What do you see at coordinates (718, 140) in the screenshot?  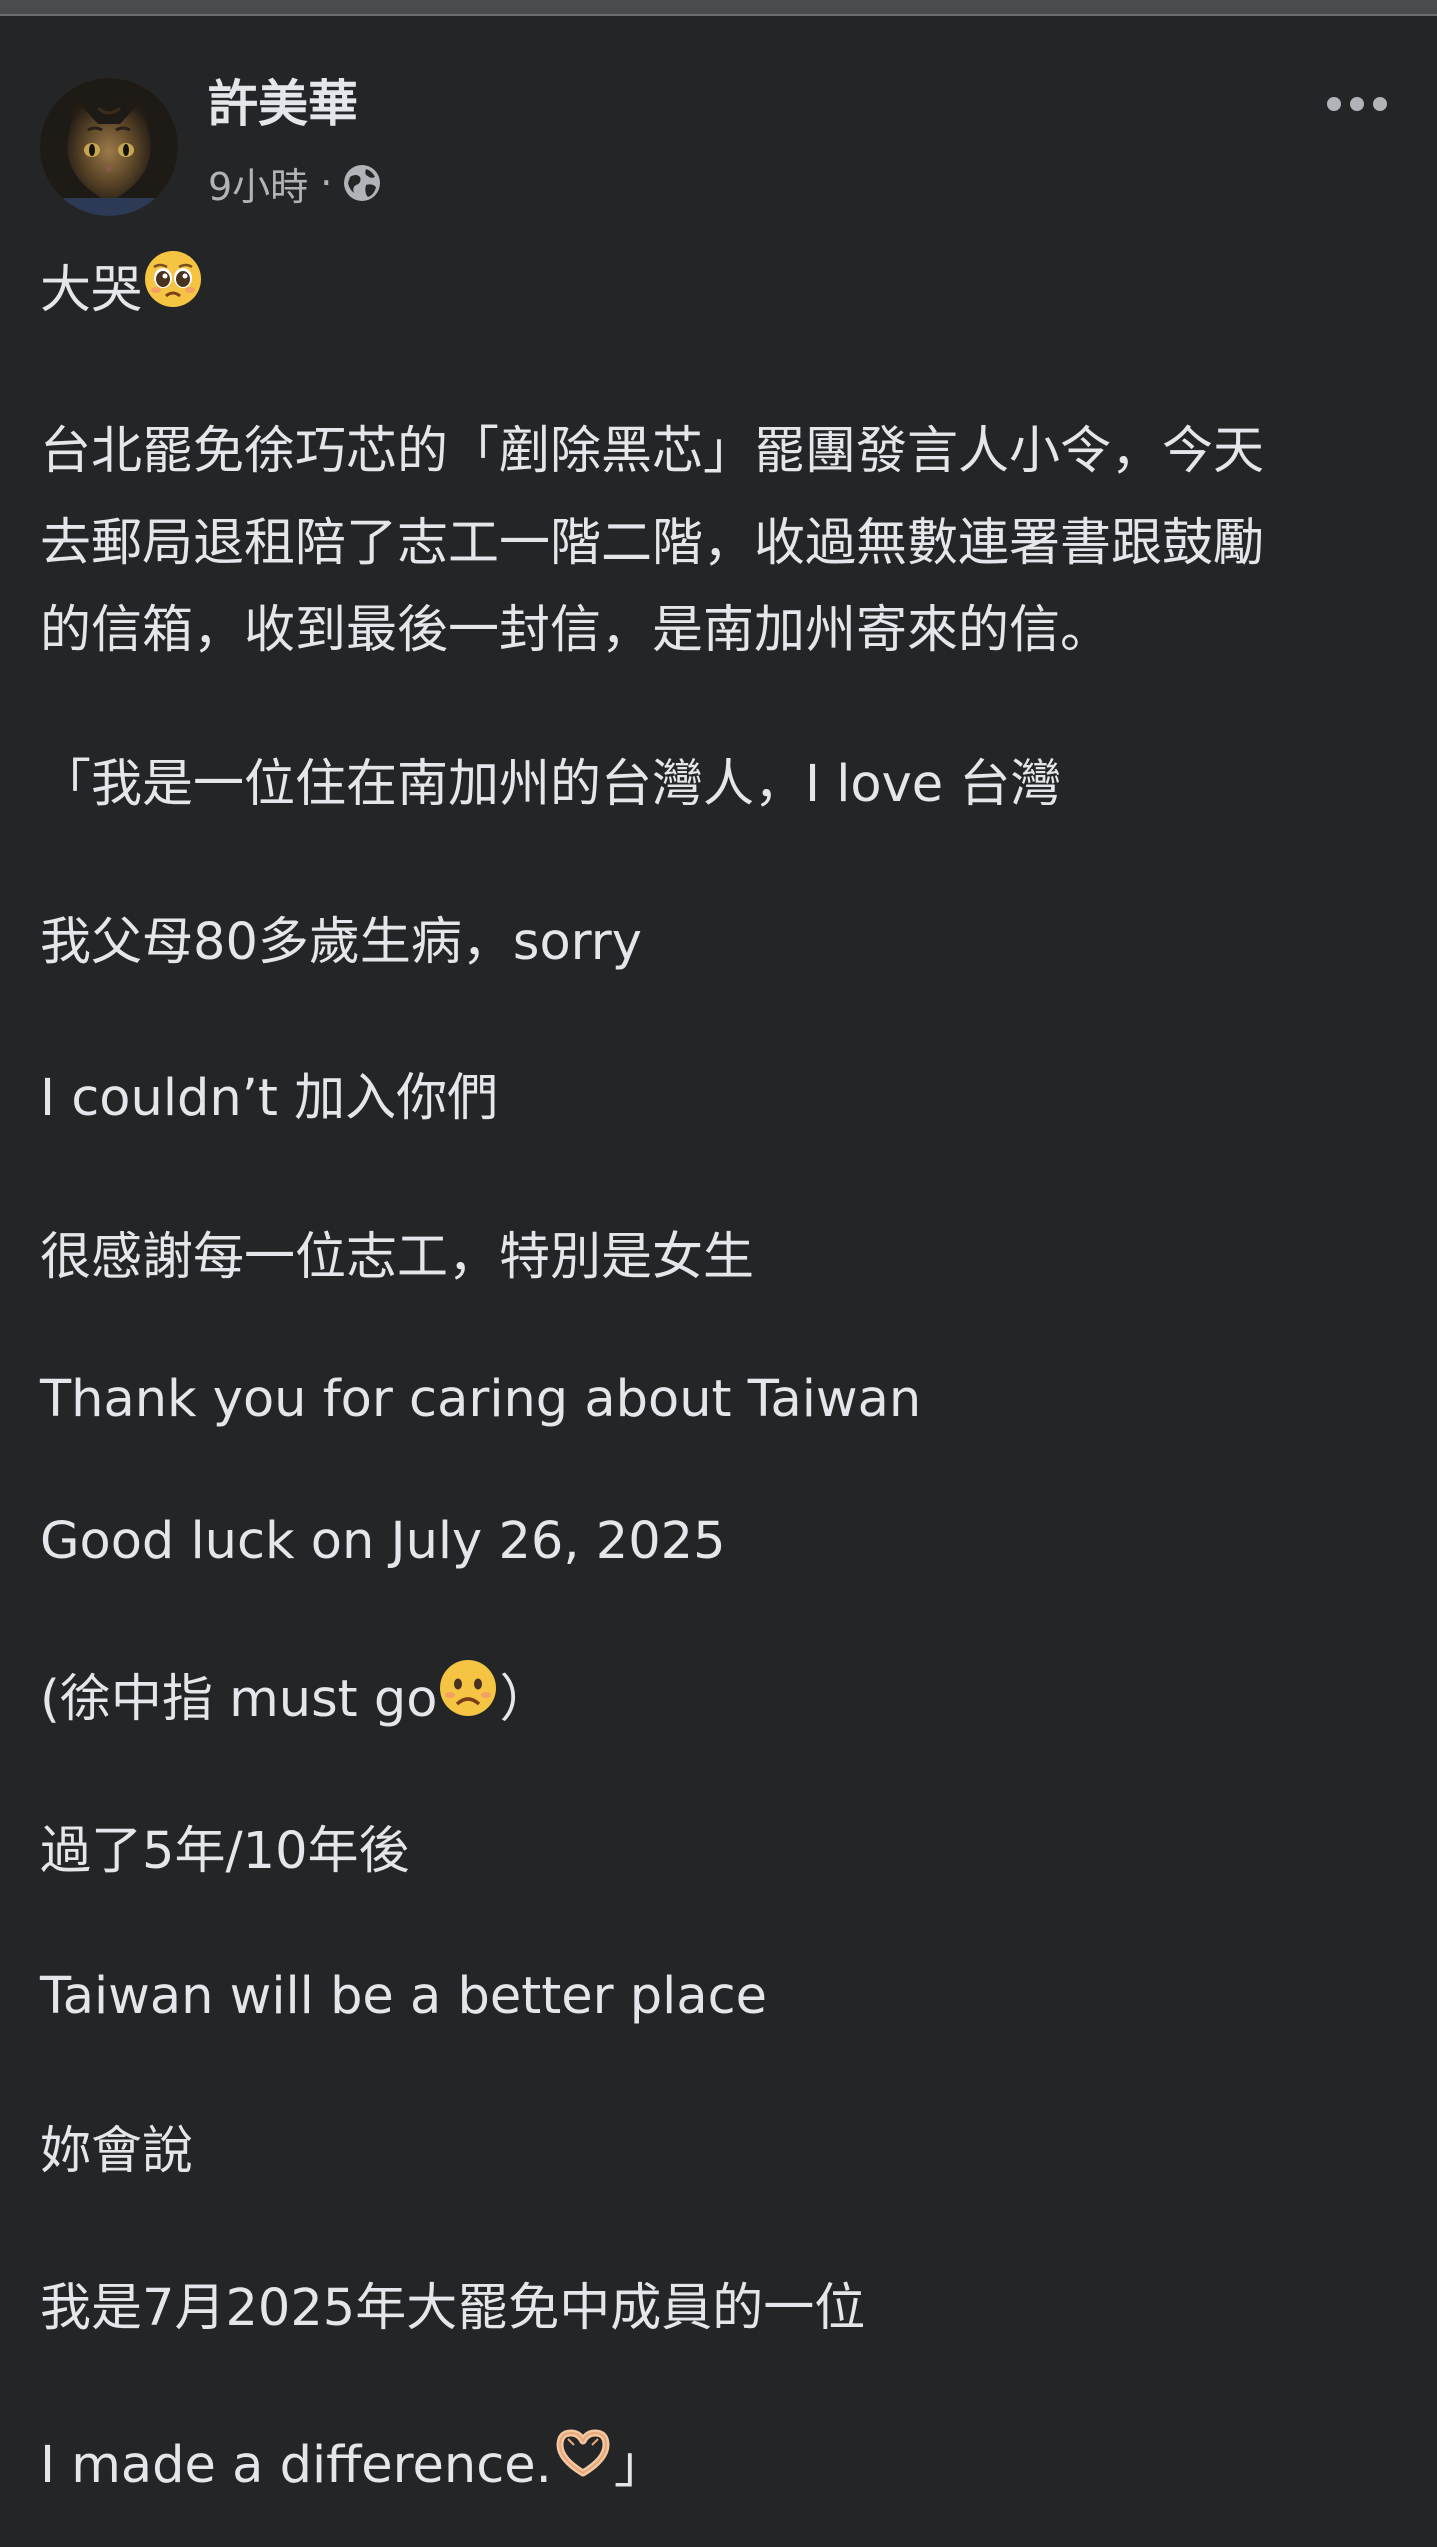 I see `post-header: 許美華 9小時 ·` at bounding box center [718, 140].